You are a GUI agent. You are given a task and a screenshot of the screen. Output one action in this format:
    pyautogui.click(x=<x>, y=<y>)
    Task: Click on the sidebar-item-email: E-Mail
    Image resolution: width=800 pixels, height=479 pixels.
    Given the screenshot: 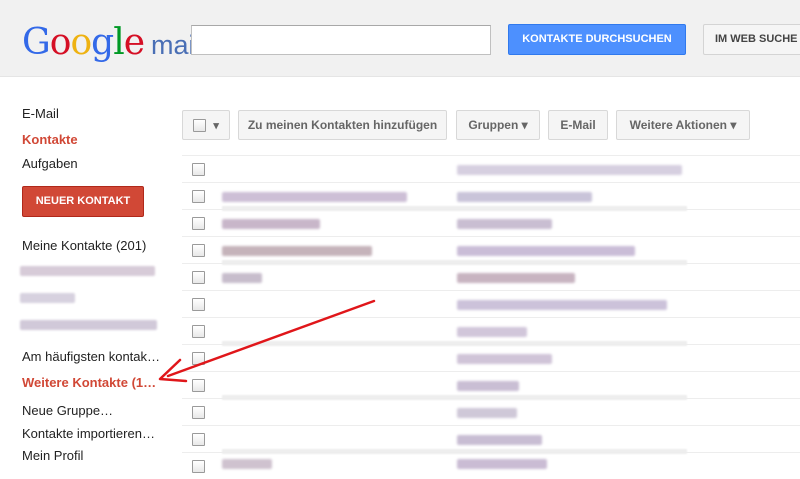 What is the action you would take?
    pyautogui.click(x=92, y=113)
    